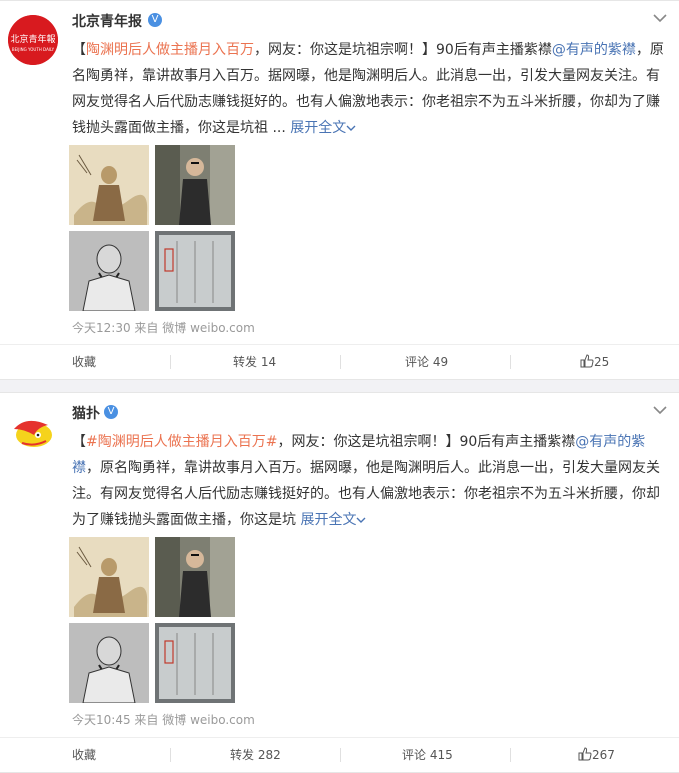 This screenshot has width=679, height=773. I want to click on author-name: 北京青年报, so click(107, 21).